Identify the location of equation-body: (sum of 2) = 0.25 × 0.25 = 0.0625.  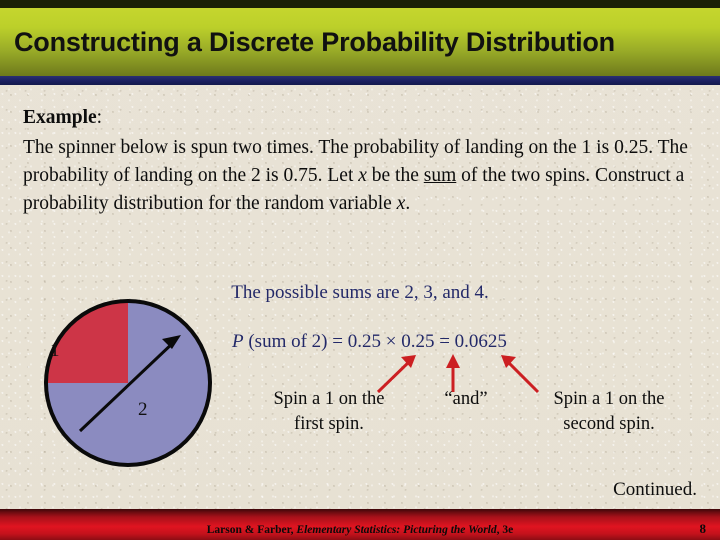
(375, 341).